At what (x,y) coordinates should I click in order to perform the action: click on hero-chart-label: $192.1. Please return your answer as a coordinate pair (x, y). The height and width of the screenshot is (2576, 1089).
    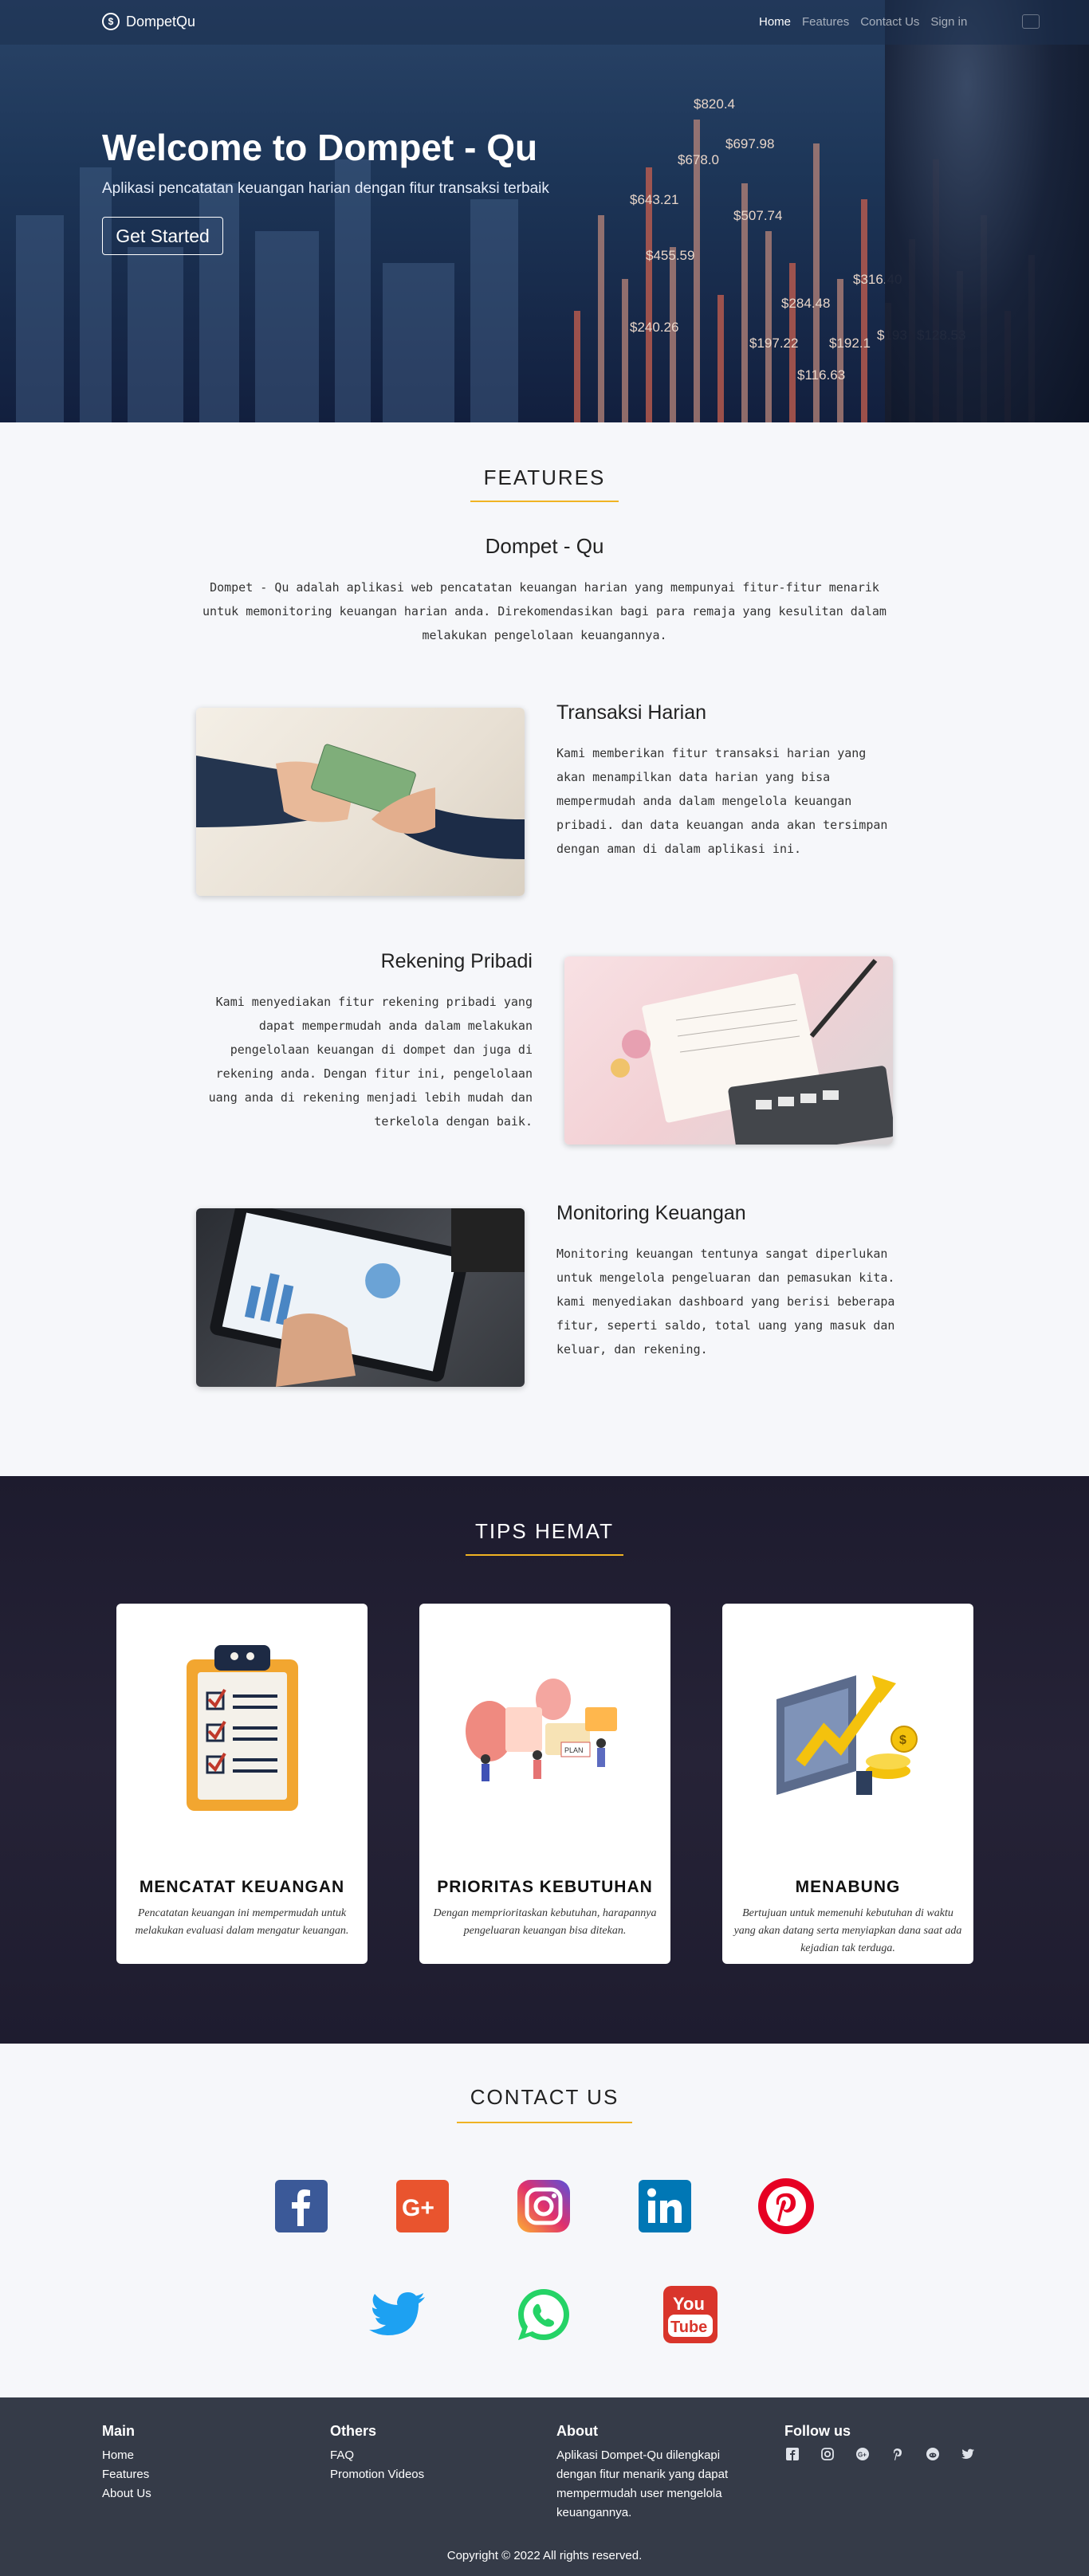
    Looking at the image, I should click on (850, 343).